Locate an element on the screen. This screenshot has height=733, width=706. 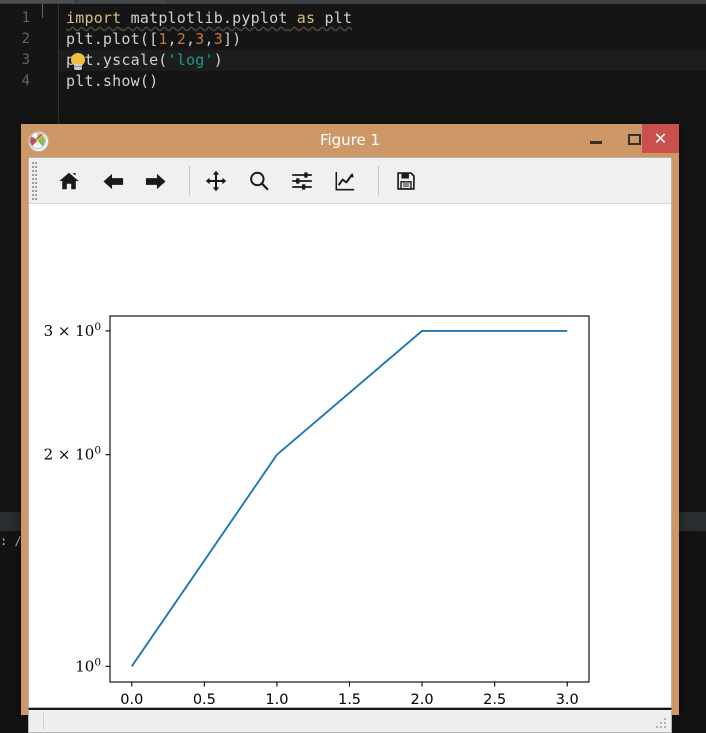
back-arrow-icon is located at coordinates (113, 181).